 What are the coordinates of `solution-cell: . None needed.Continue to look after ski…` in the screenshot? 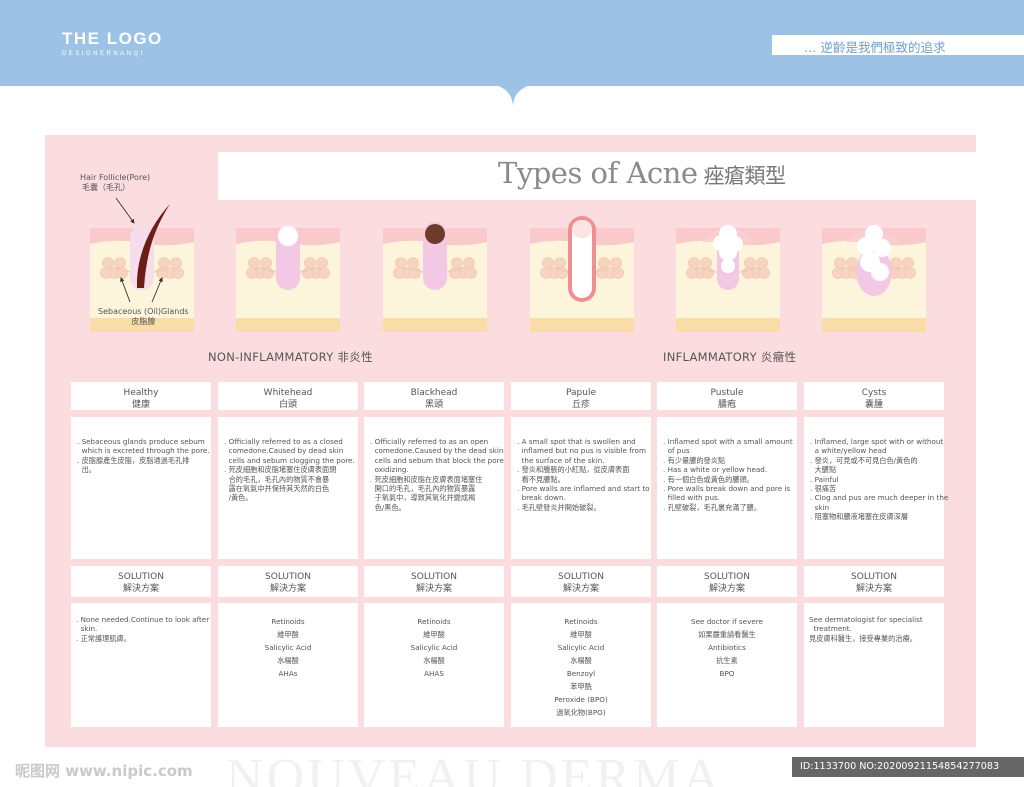 It's located at (141, 665).